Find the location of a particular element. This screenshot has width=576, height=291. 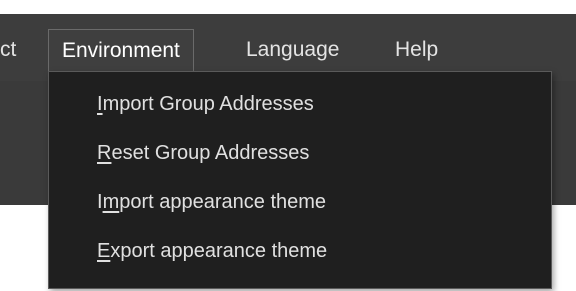

menu-item-label: mport Group Addresses is located at coordinates (208, 104).